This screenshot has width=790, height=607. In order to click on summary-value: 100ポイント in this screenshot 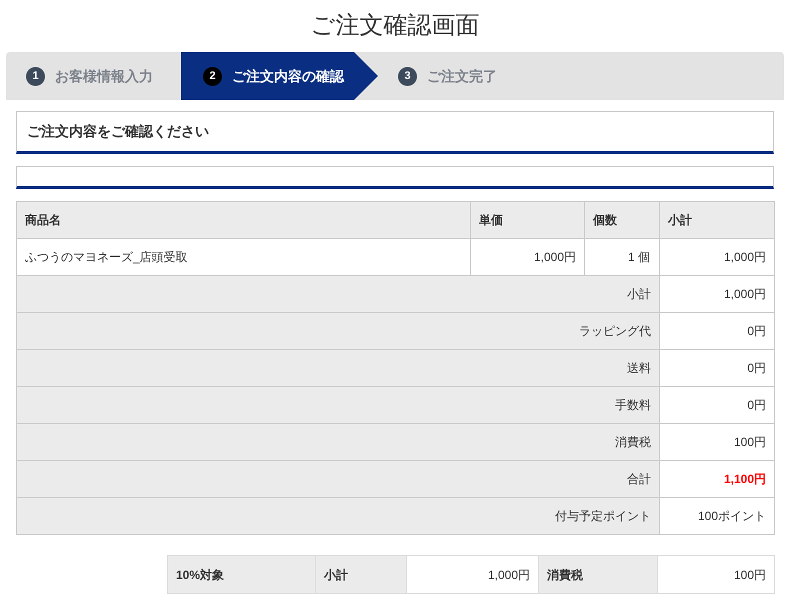, I will do `click(717, 516)`.